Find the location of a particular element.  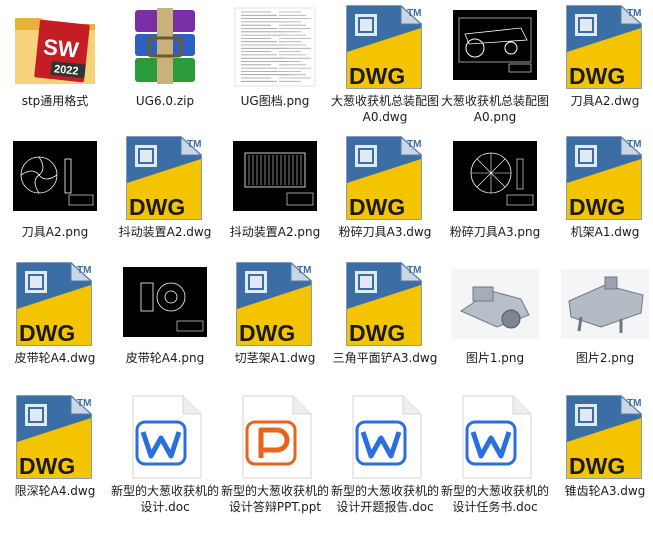

file-item-fsA3dwg: DWG TM 粉碎刀具A3.dwg is located at coordinates (385, 185).